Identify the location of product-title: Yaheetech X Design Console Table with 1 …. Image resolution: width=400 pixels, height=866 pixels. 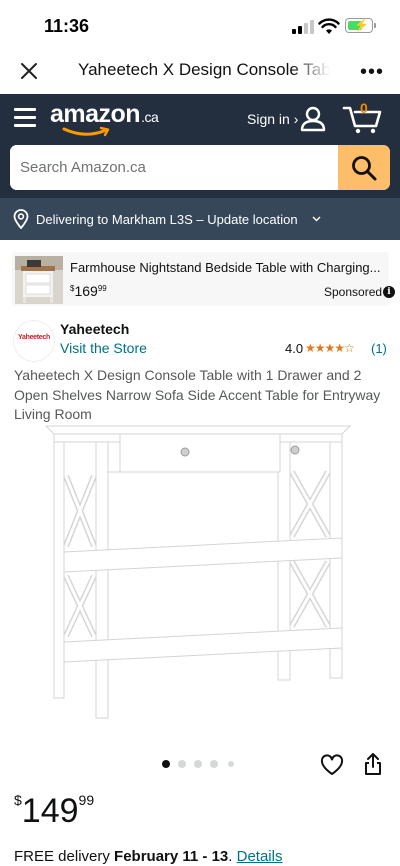
(197, 394).